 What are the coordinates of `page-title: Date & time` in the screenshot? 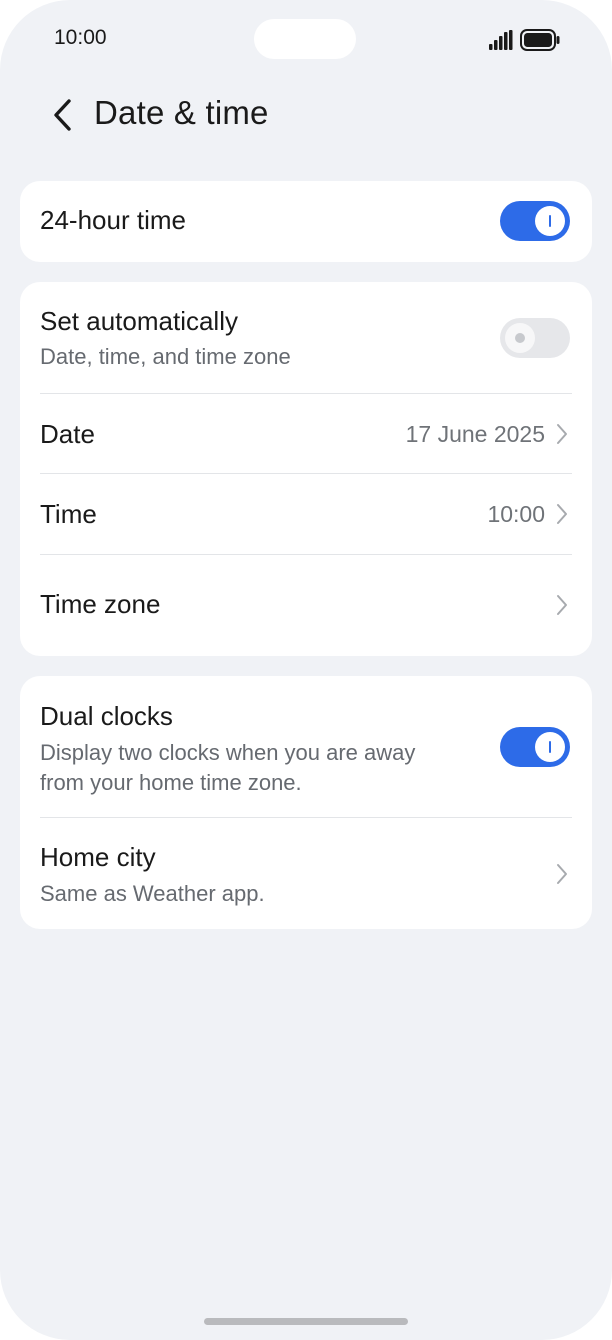 It's located at (181, 112).